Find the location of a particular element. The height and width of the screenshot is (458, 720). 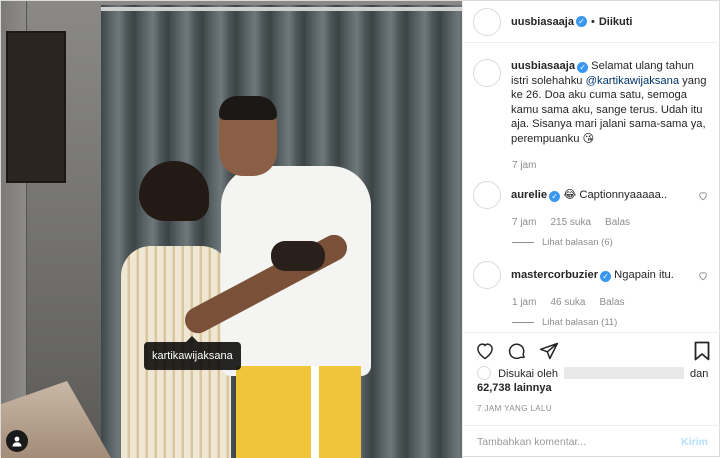

view-replies-button: Lihat balasan (11) is located at coordinates (616, 322).